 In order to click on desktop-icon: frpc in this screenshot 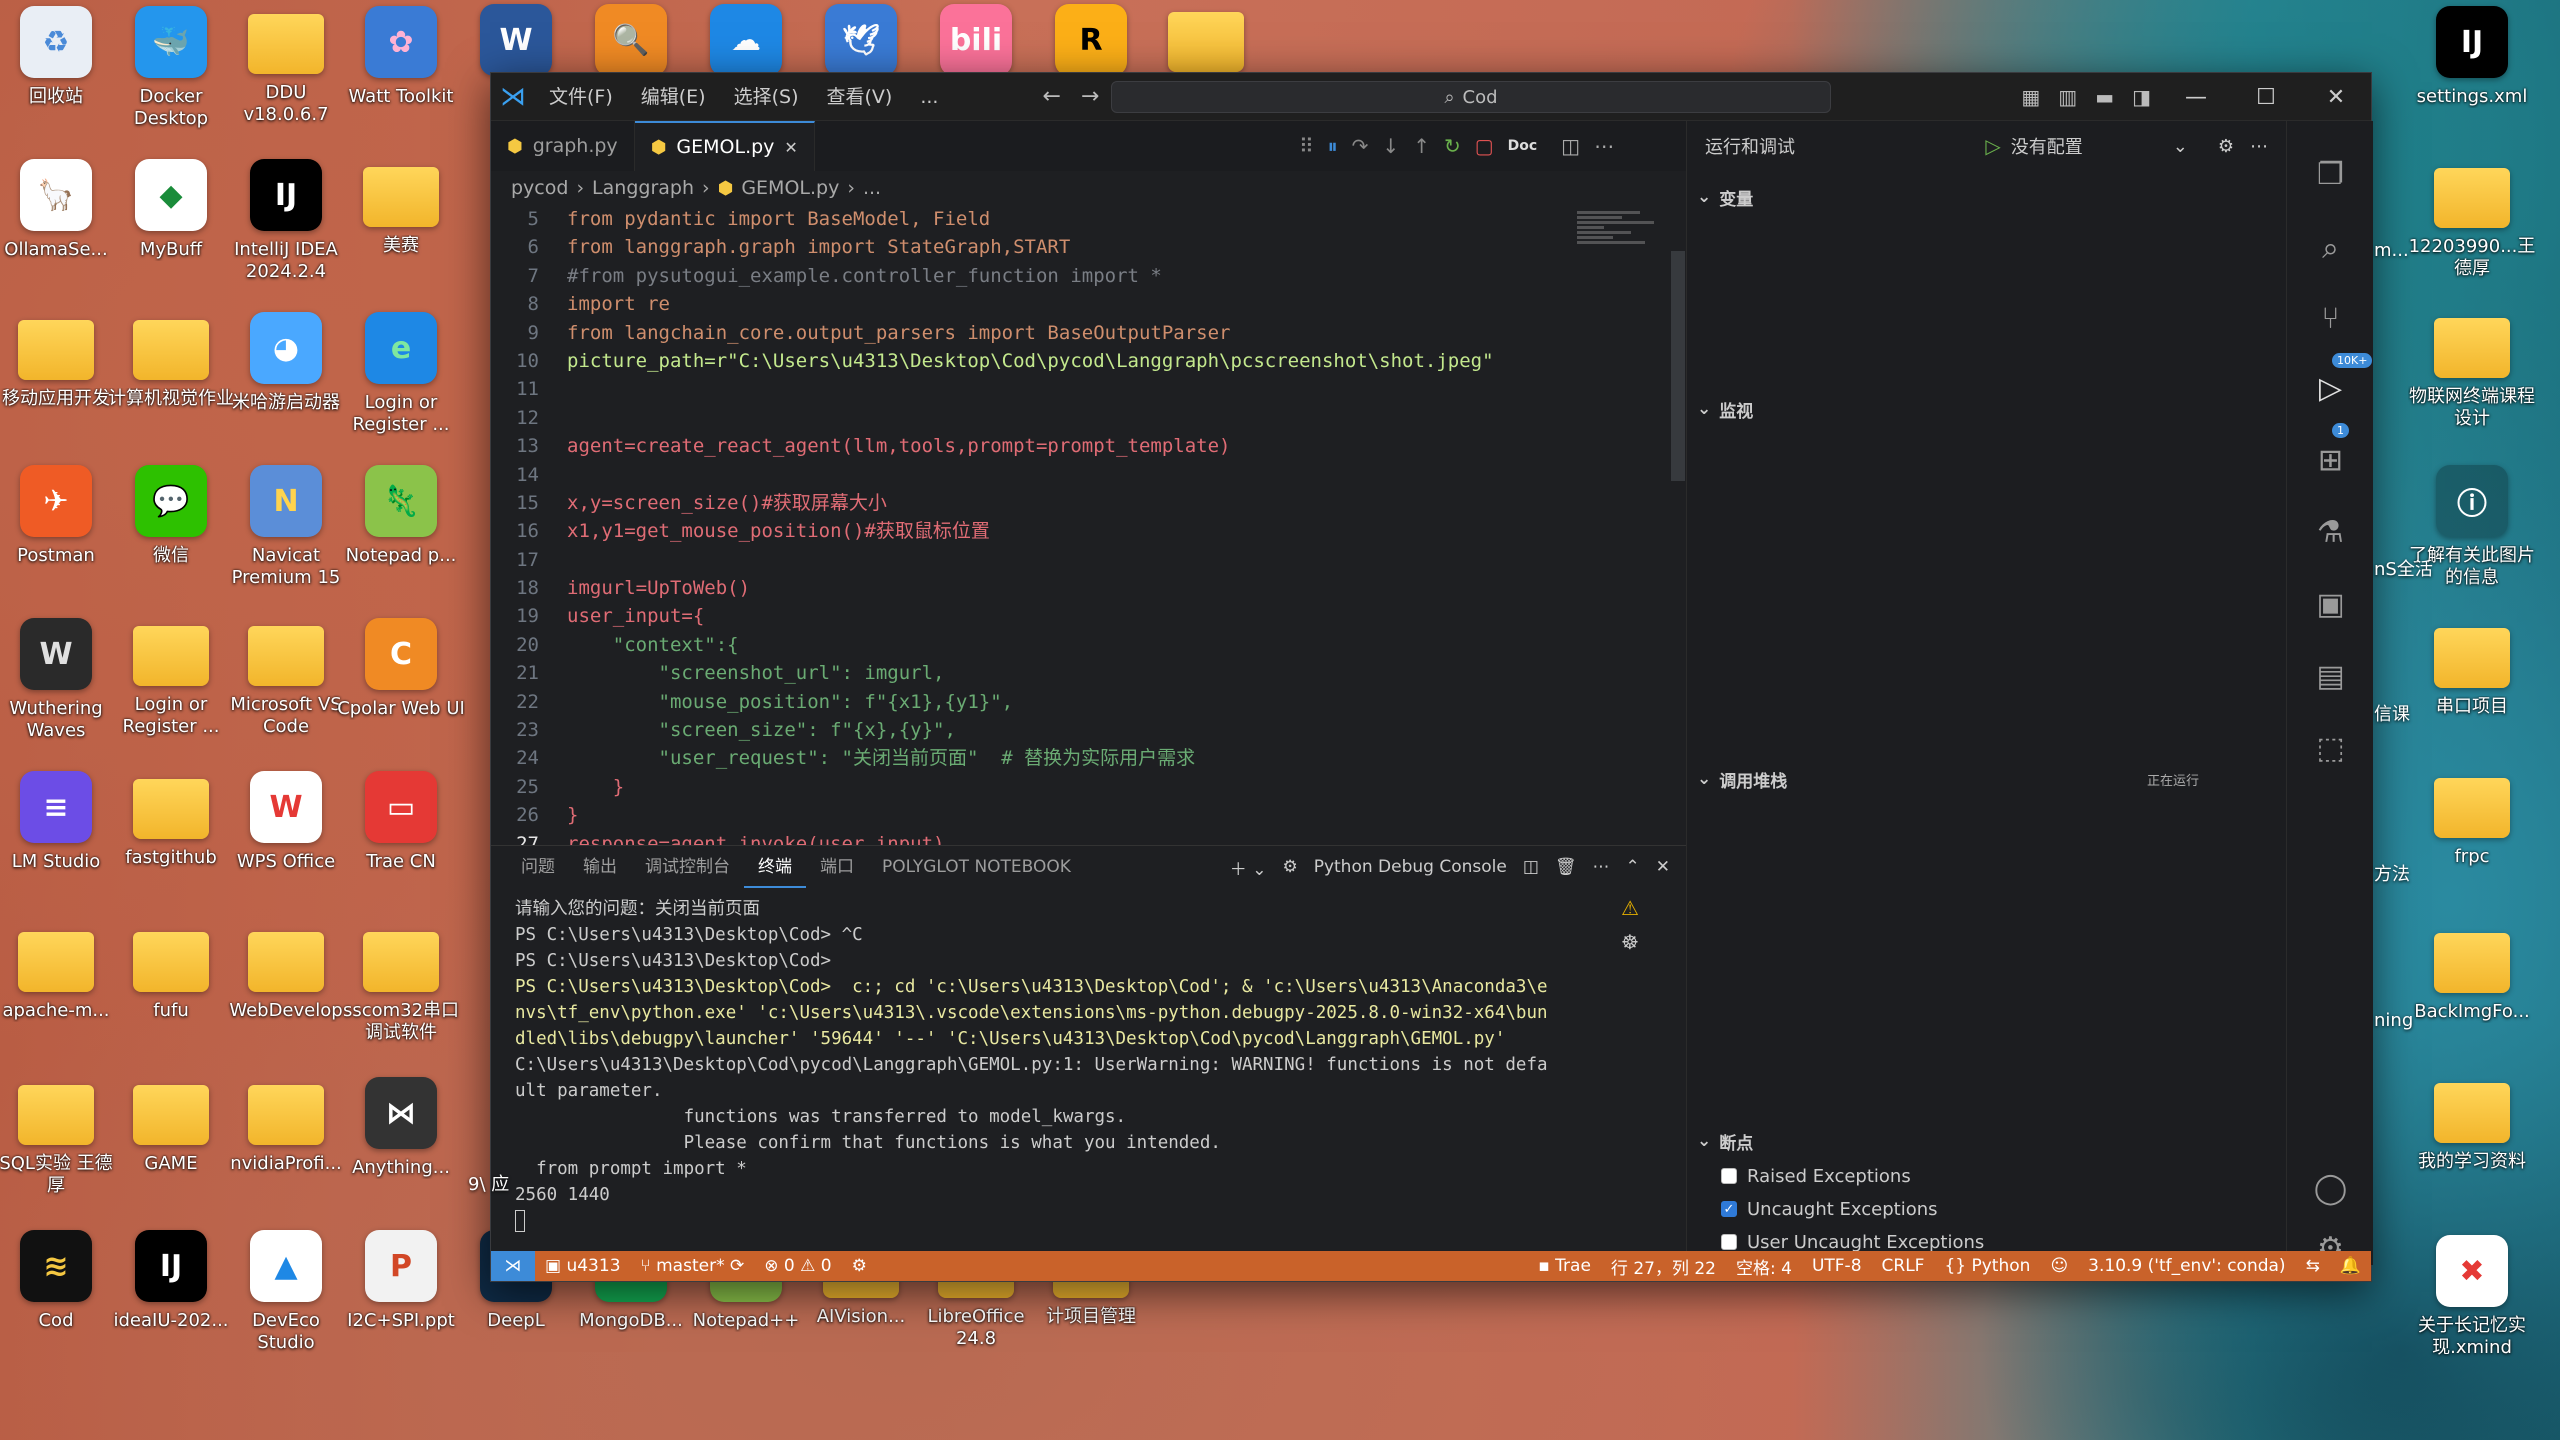, I will do `click(2472, 845)`.